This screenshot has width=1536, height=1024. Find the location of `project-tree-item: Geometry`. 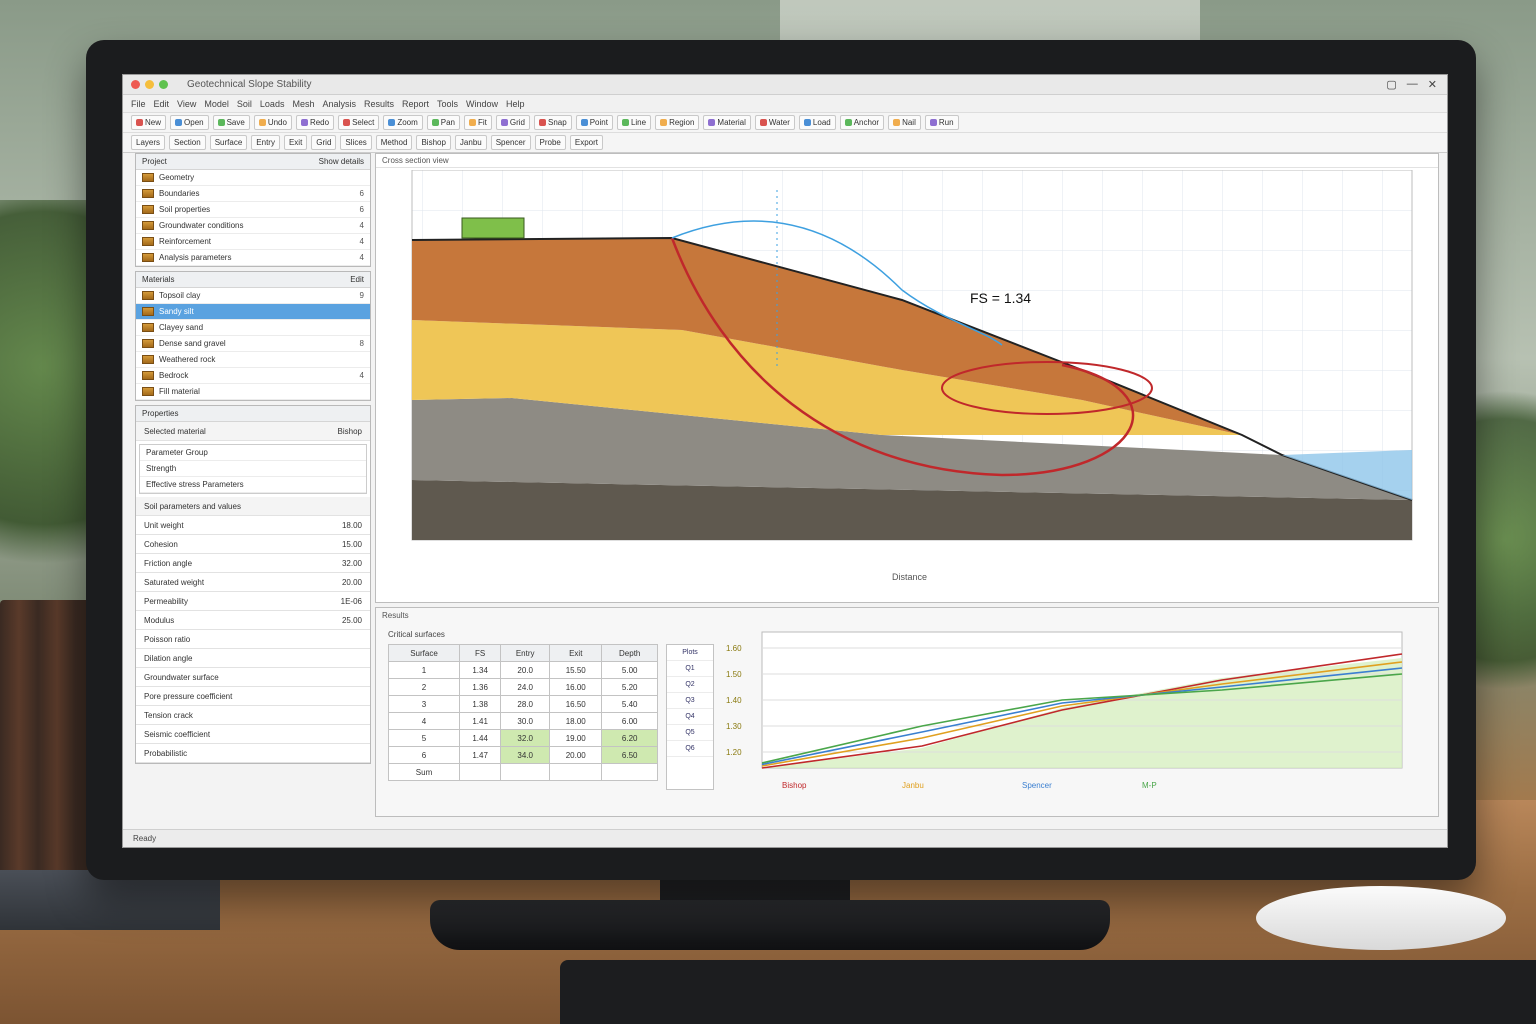

project-tree-item: Geometry is located at coordinates (253, 178).